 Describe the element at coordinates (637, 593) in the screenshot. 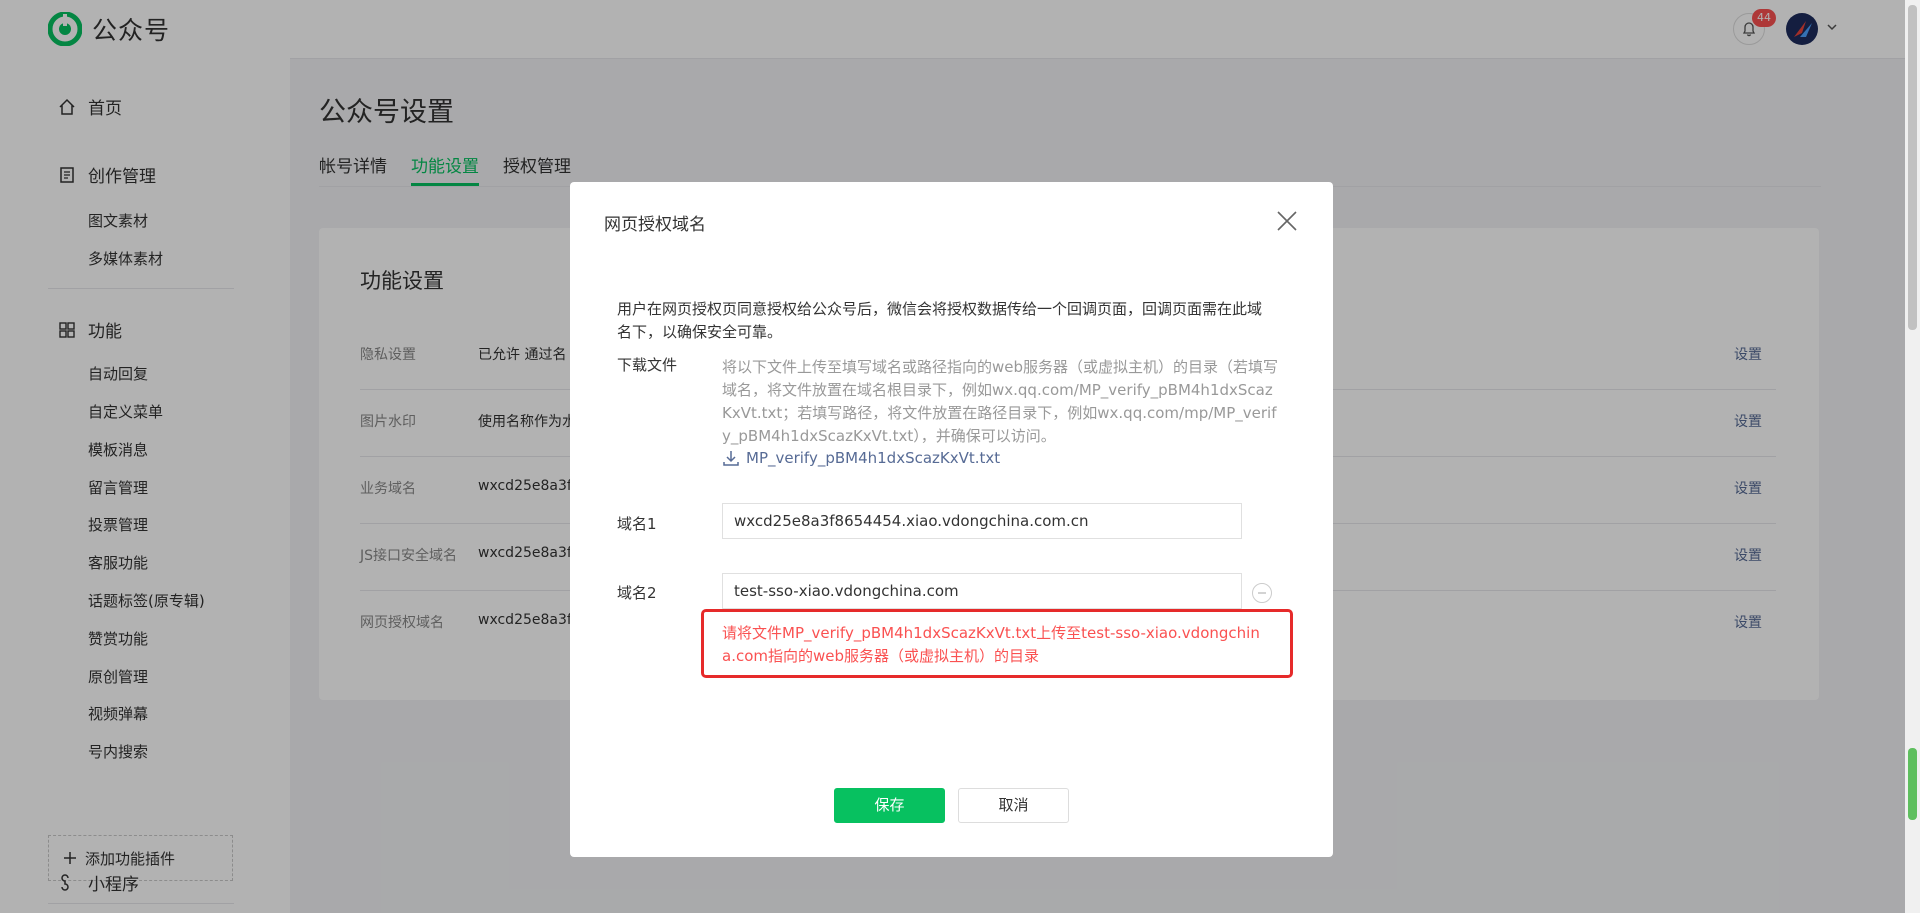

I see `domain2-label: 域名2` at that location.